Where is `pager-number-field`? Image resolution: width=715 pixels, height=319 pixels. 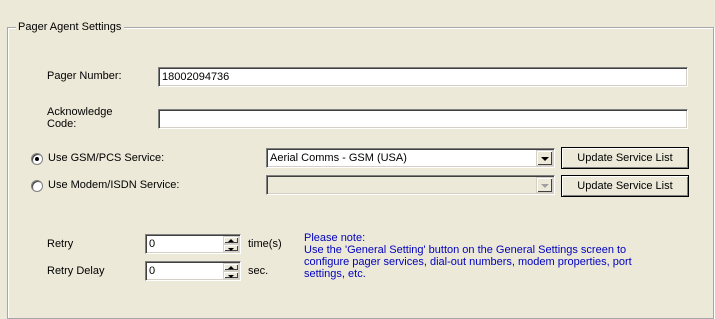 pager-number-field is located at coordinates (423, 77).